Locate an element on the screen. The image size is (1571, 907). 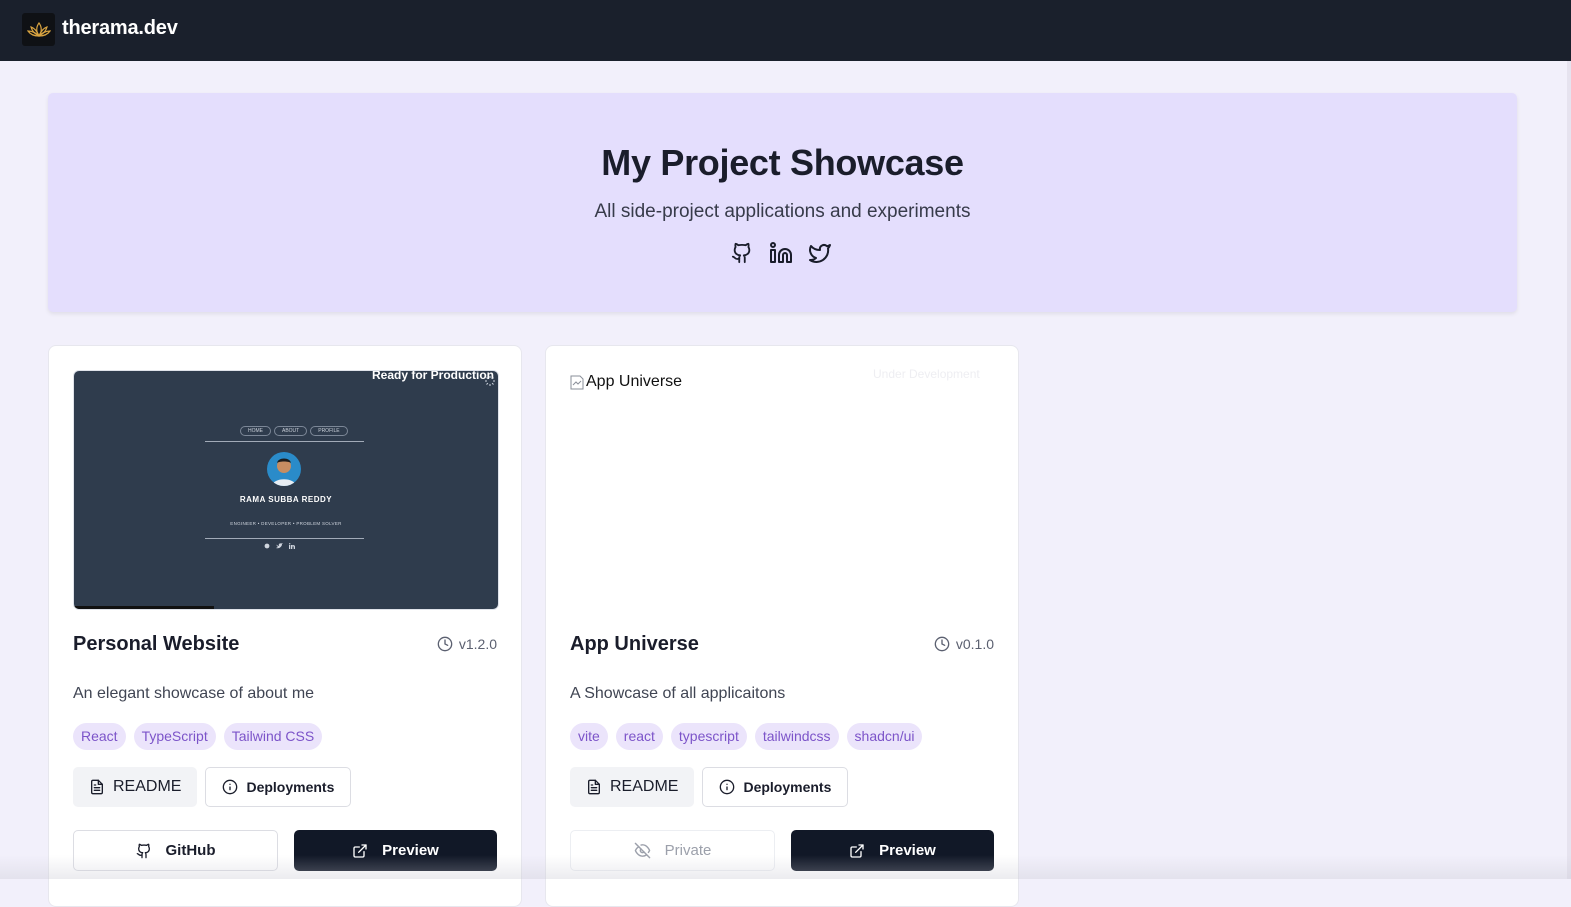
github-button: GitHub is located at coordinates (175, 850).